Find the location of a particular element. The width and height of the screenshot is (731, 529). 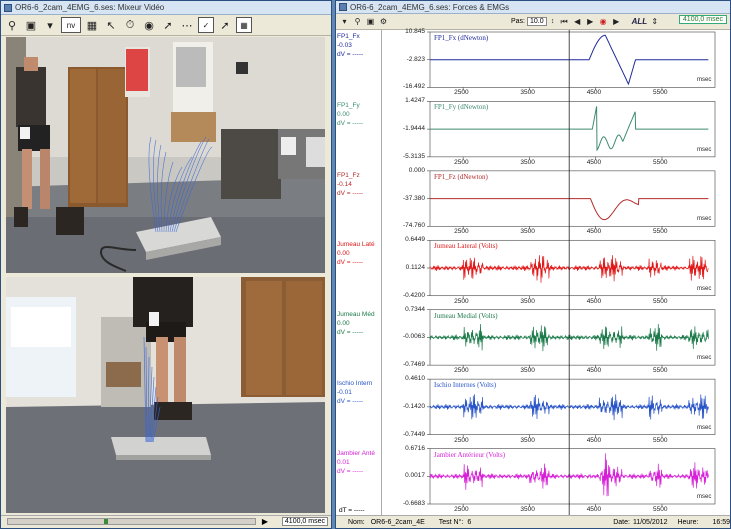

channel-short-name: FP1_Fz is located at coordinates (348, 175).